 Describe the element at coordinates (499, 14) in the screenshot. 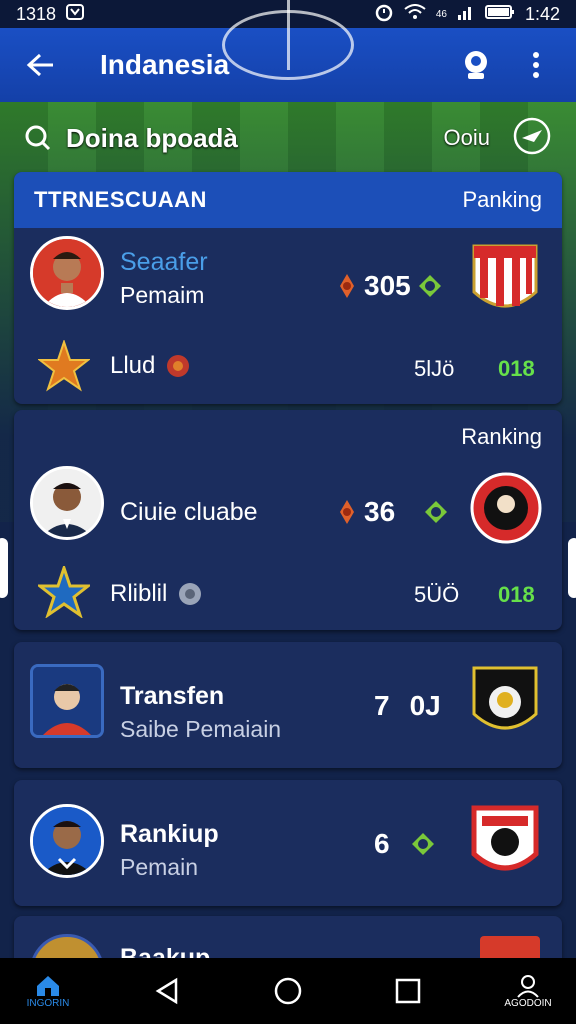

I see `battery-icon` at that location.